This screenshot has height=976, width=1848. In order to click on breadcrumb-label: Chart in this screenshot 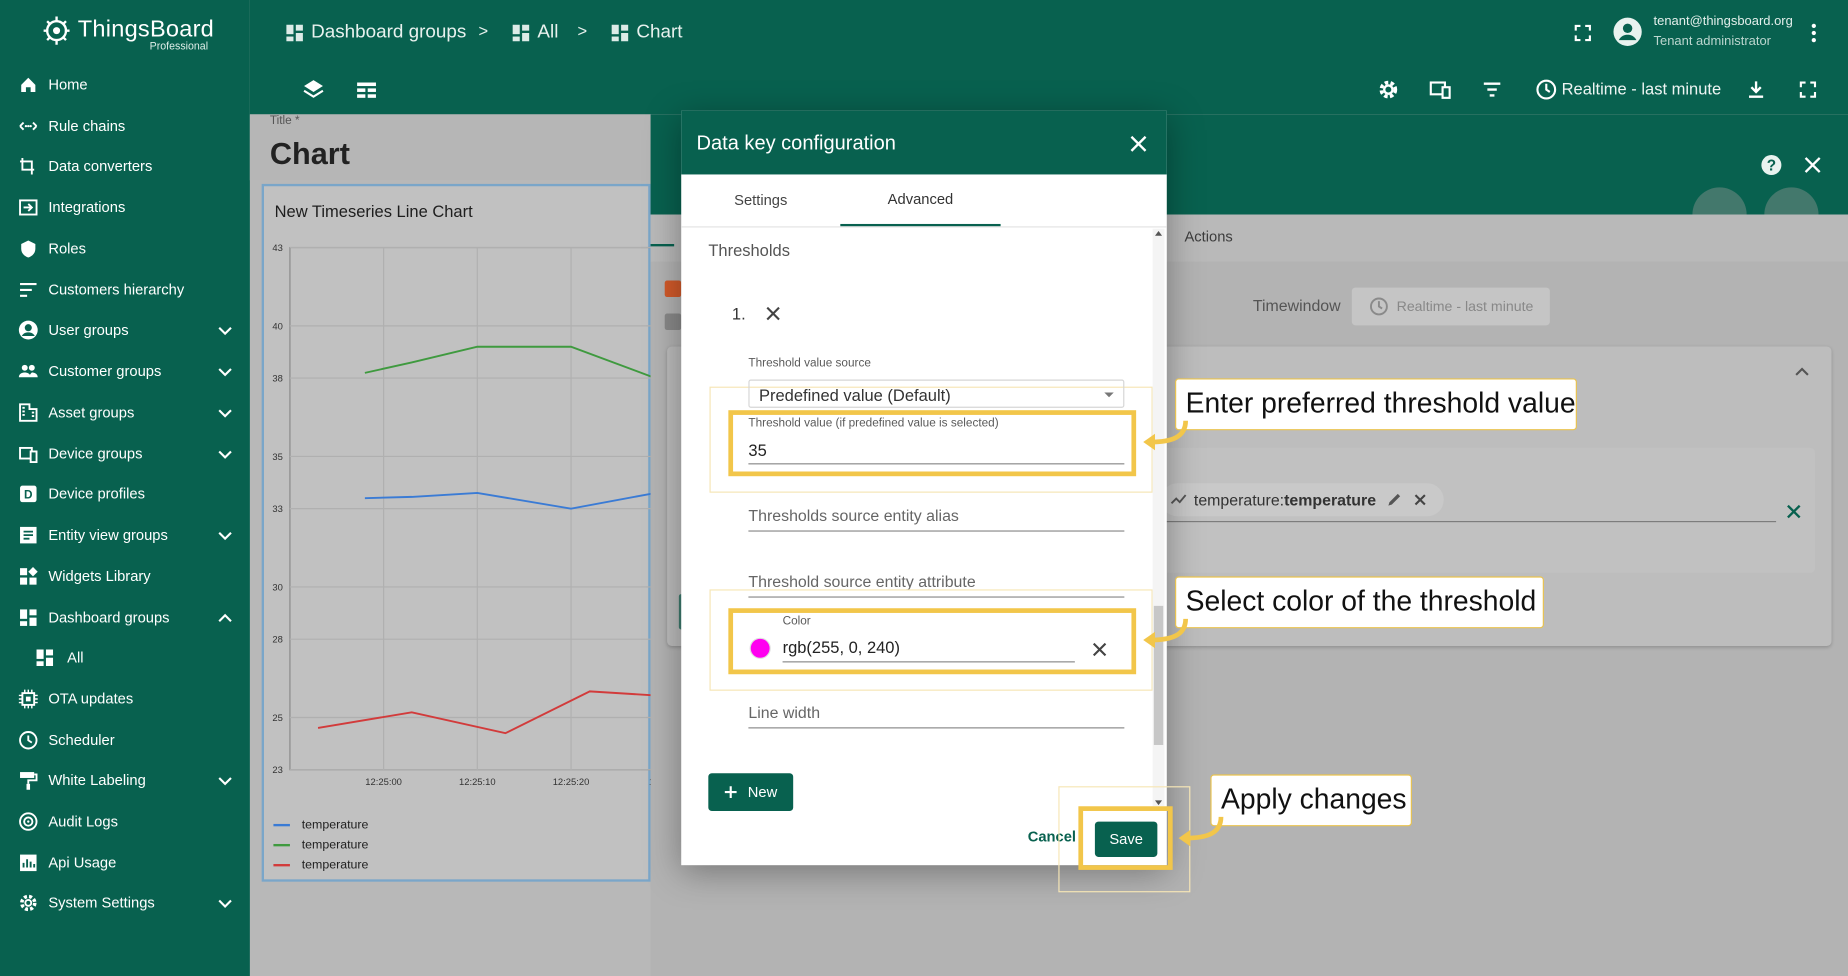, I will do `click(659, 32)`.